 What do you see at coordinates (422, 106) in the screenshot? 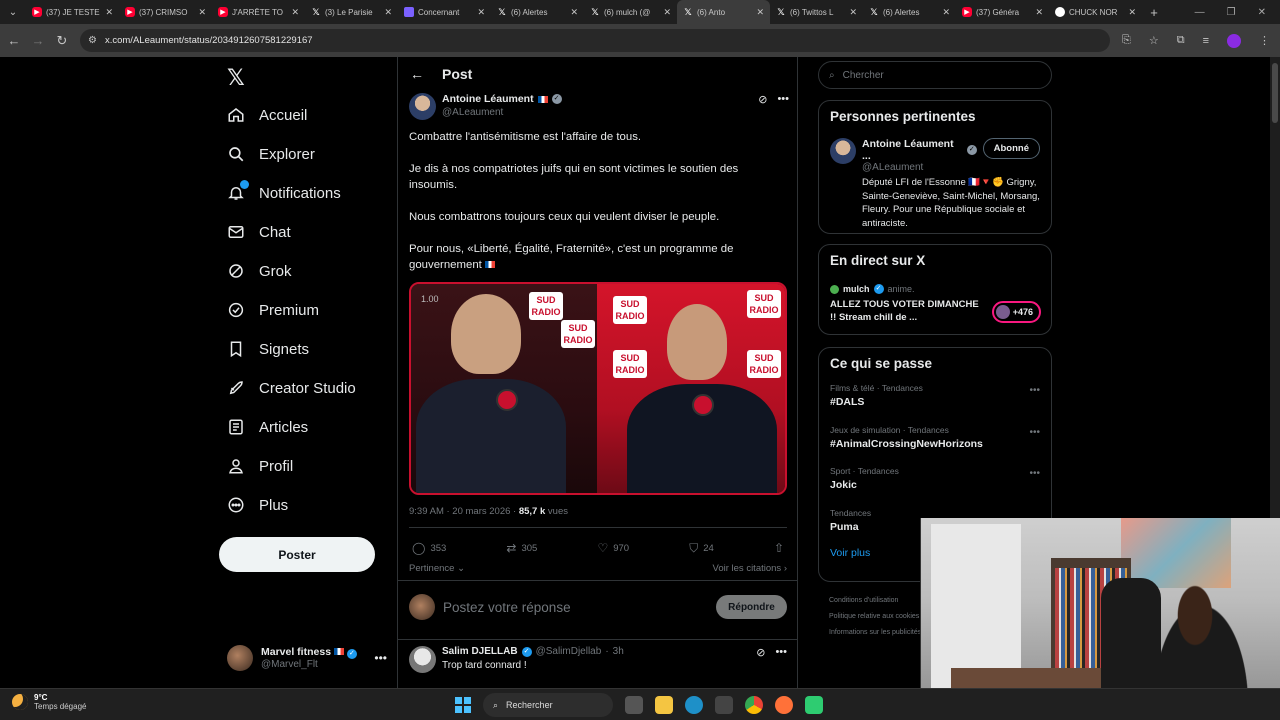
I see `author-avatar` at bounding box center [422, 106].